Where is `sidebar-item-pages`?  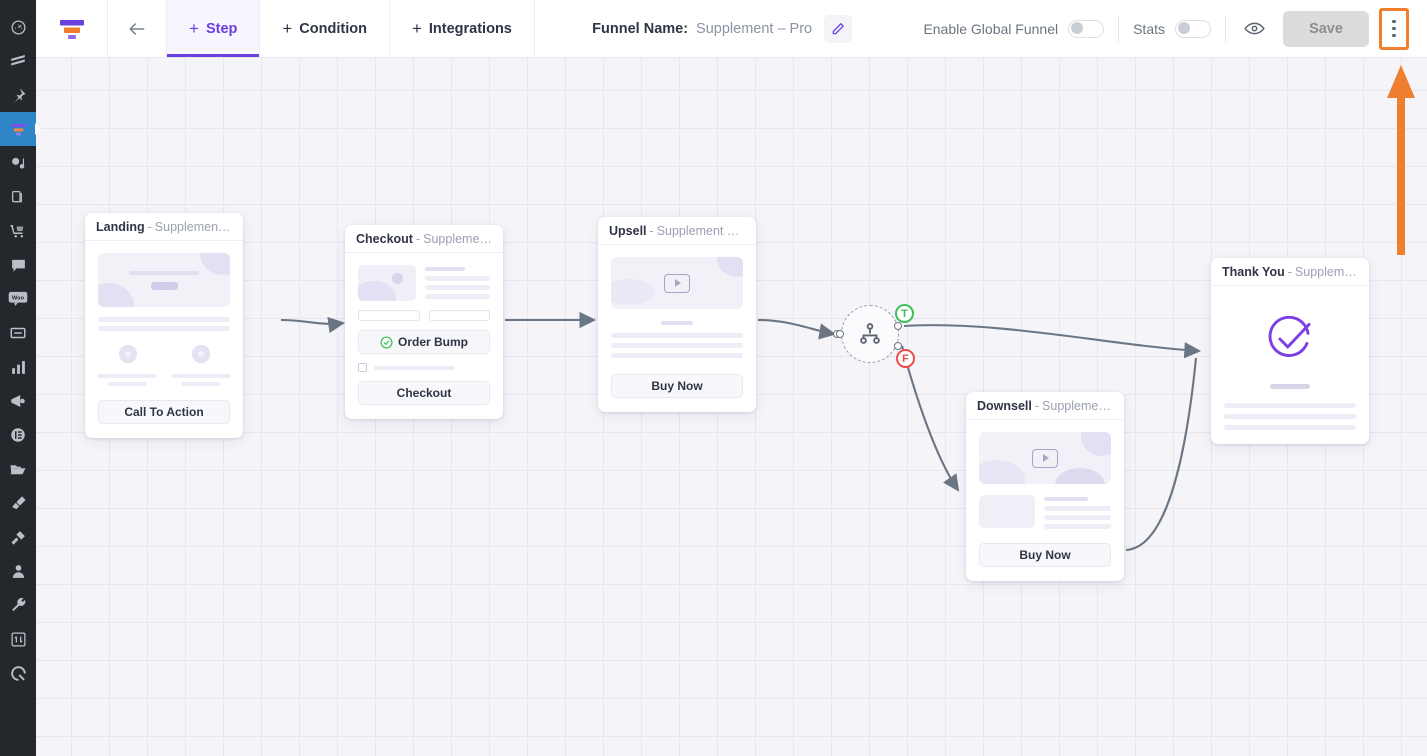 sidebar-item-pages is located at coordinates (18, 61).